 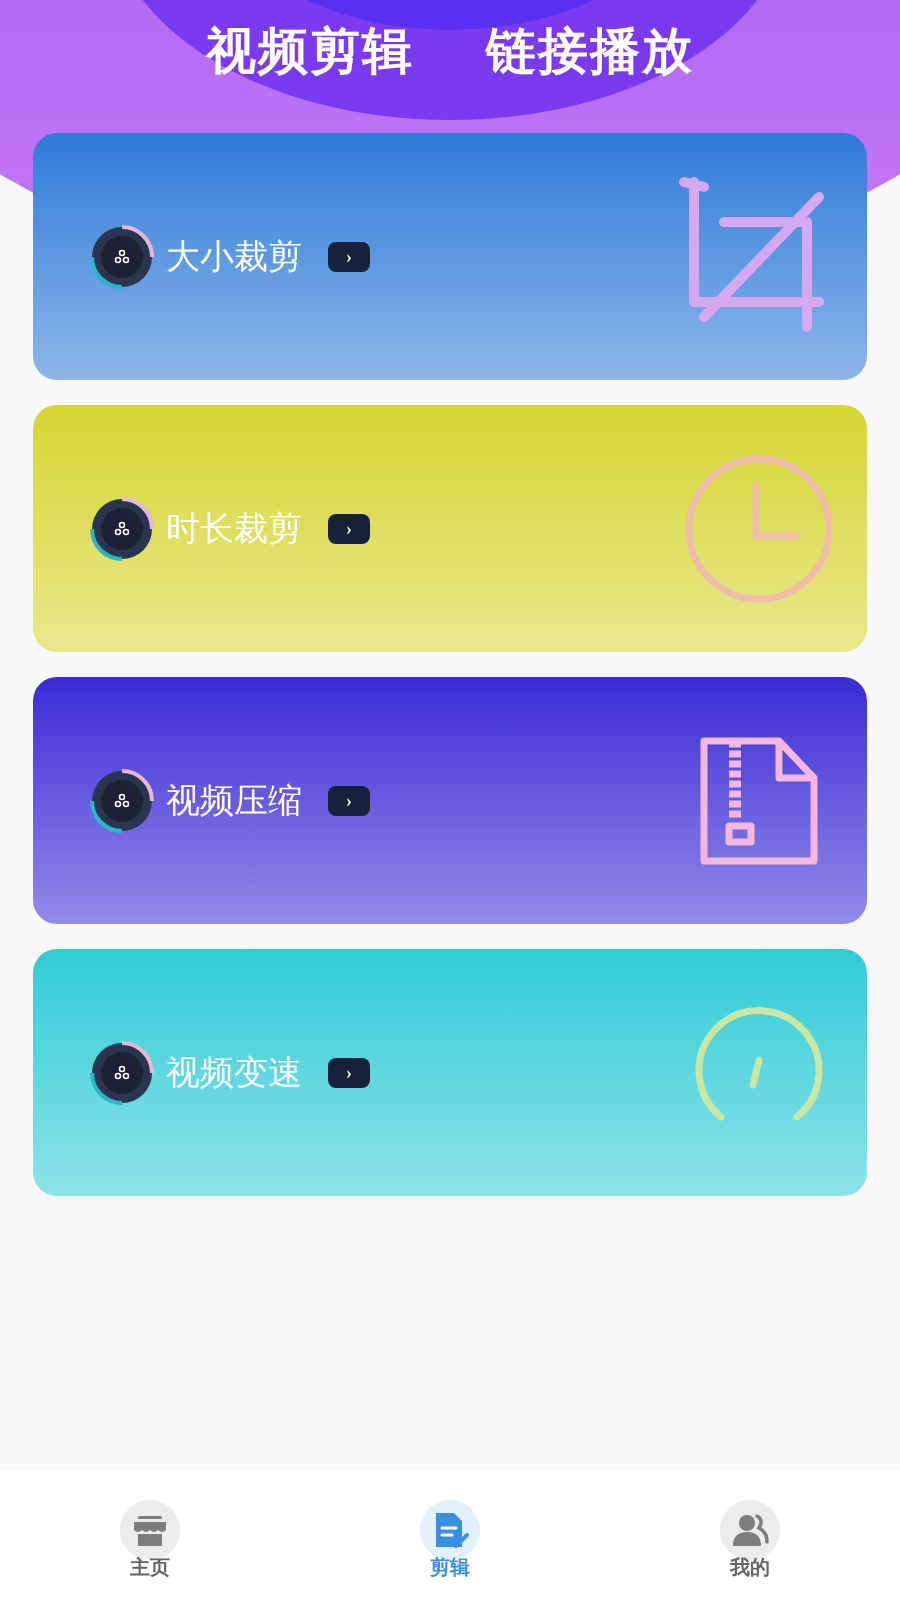 I want to click on feature-card: 大小裁剪 ›, so click(x=450, y=256).